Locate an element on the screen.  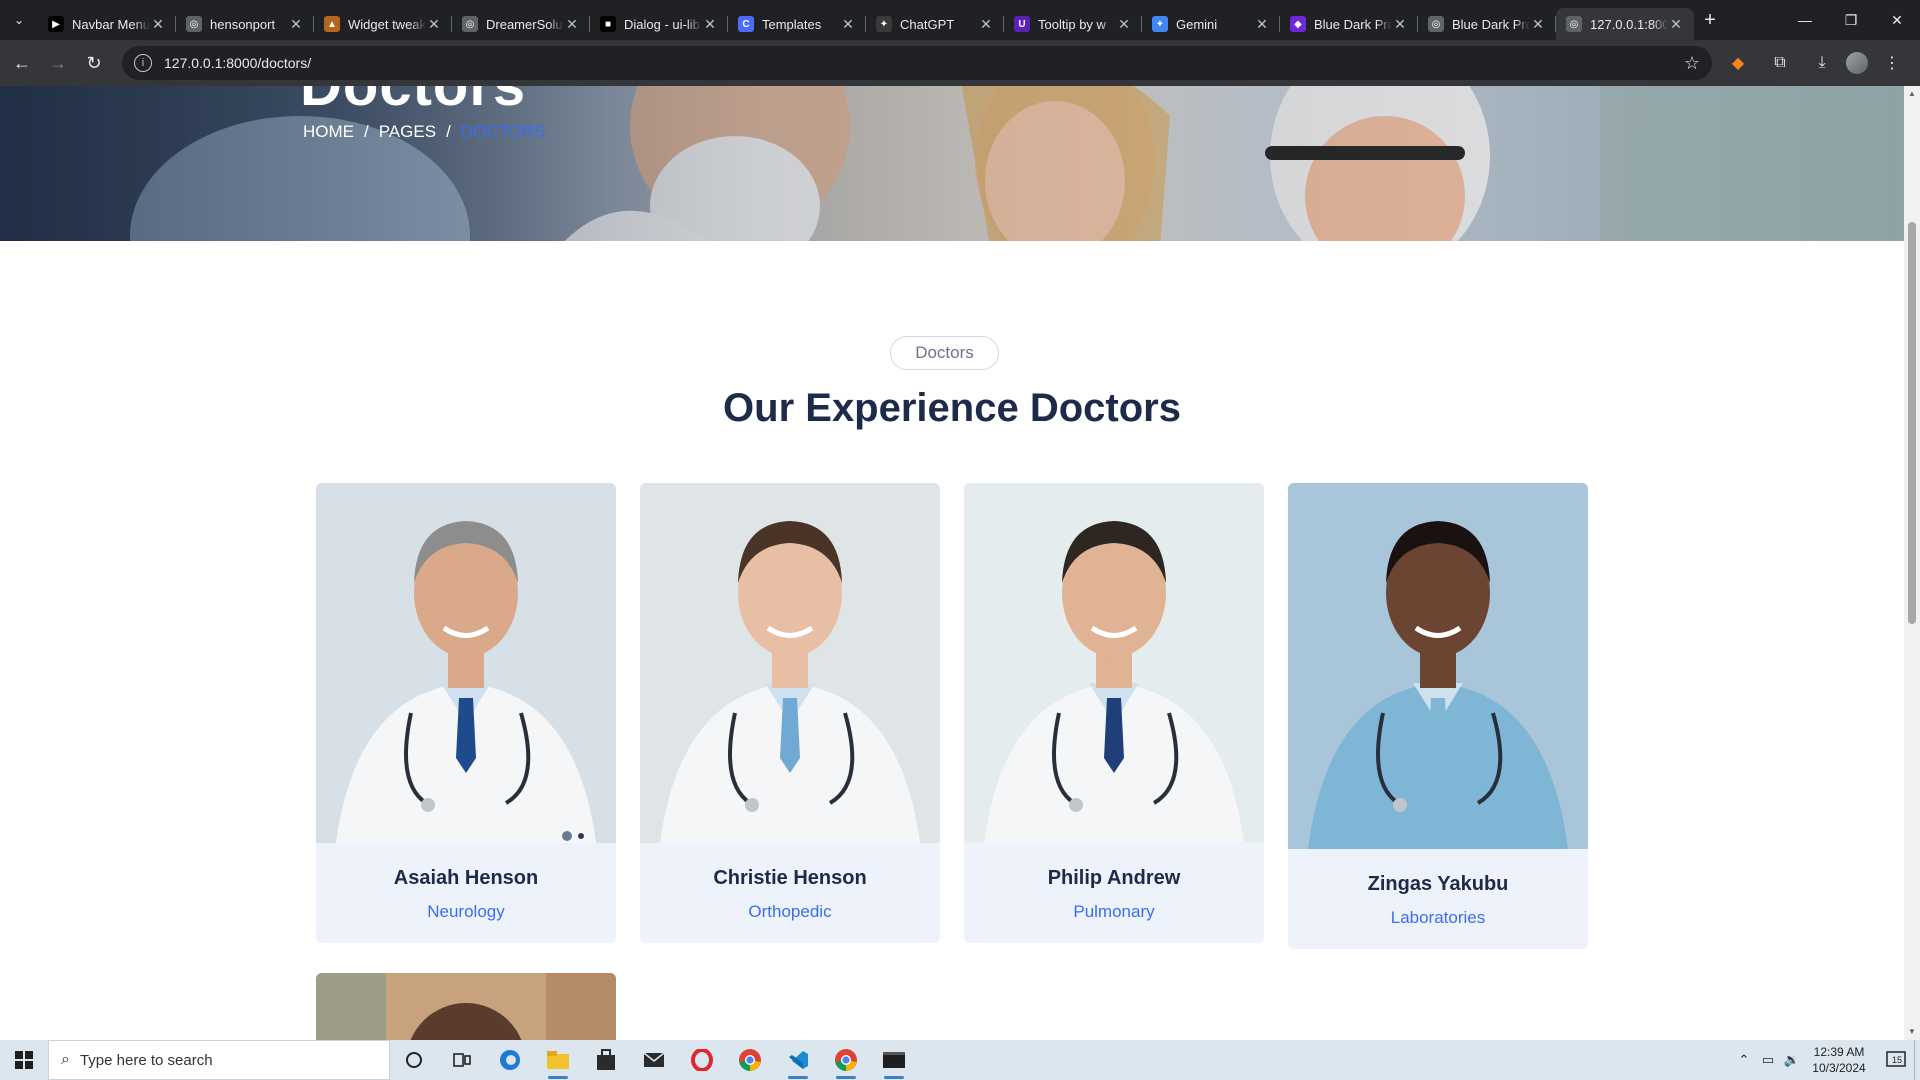
tab-search-button: ⌄ is located at coordinates (19, 20).